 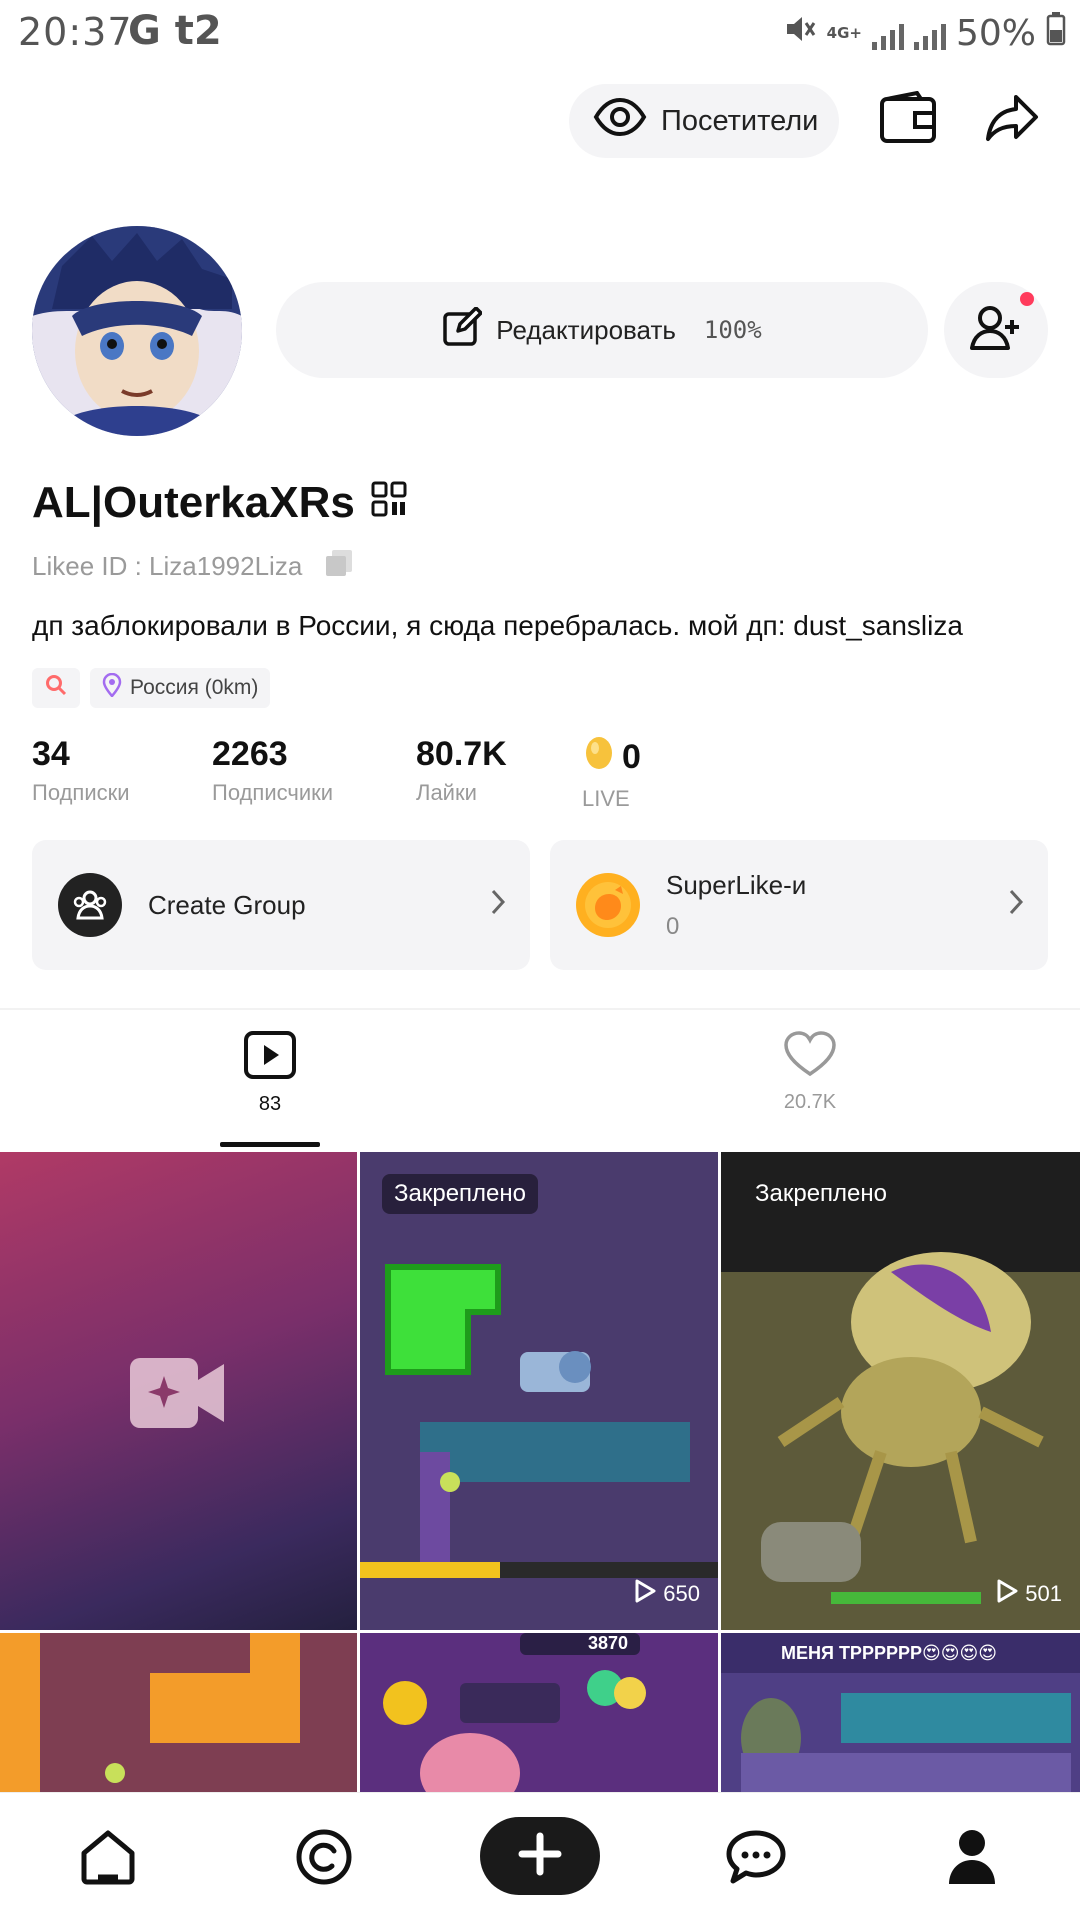 I want to click on tab-videos: 83, so click(x=270, y=1073).